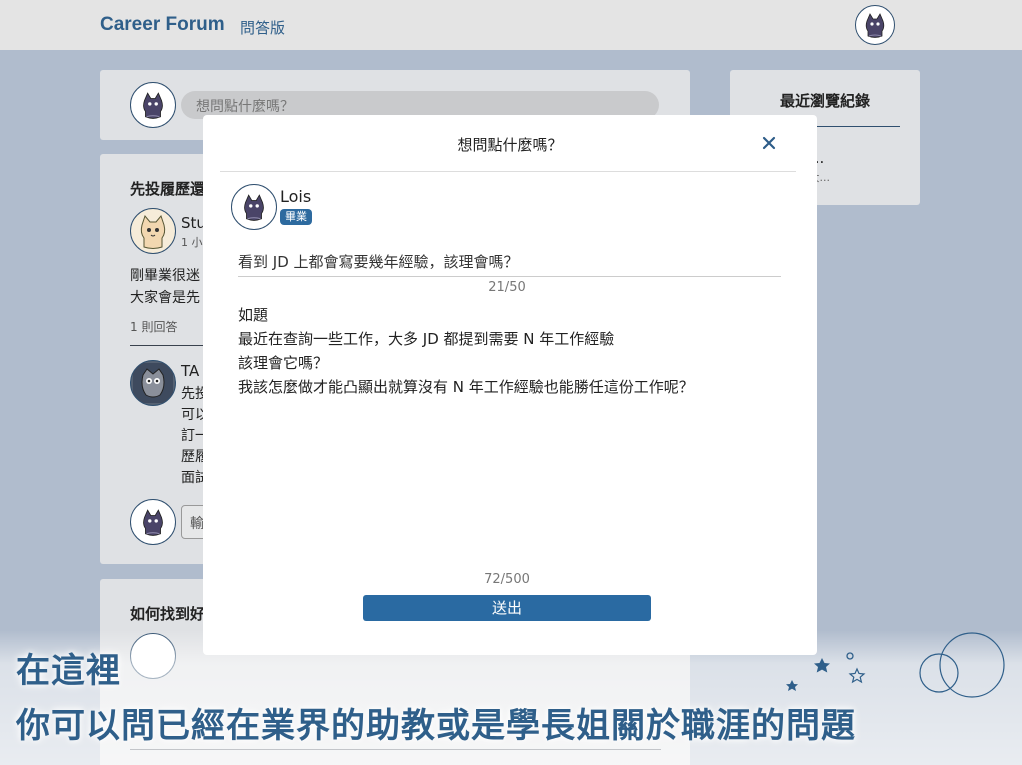  I want to click on owl-avatar-icon, so click(153, 383).